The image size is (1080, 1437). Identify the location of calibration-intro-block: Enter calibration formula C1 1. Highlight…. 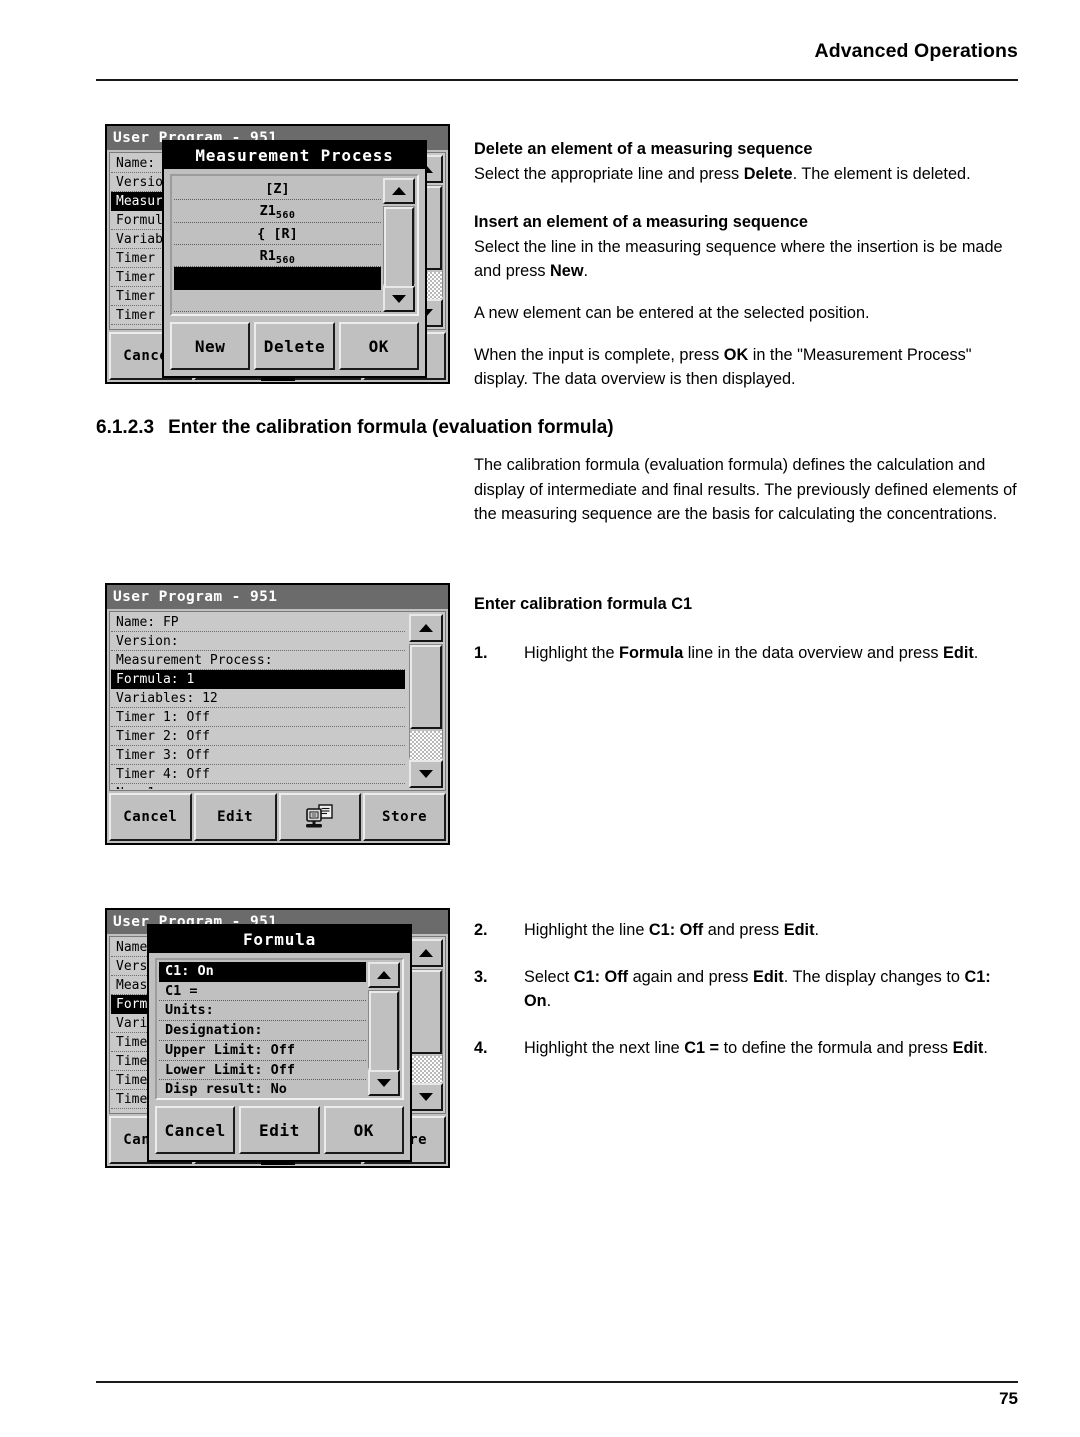
(748, 628).